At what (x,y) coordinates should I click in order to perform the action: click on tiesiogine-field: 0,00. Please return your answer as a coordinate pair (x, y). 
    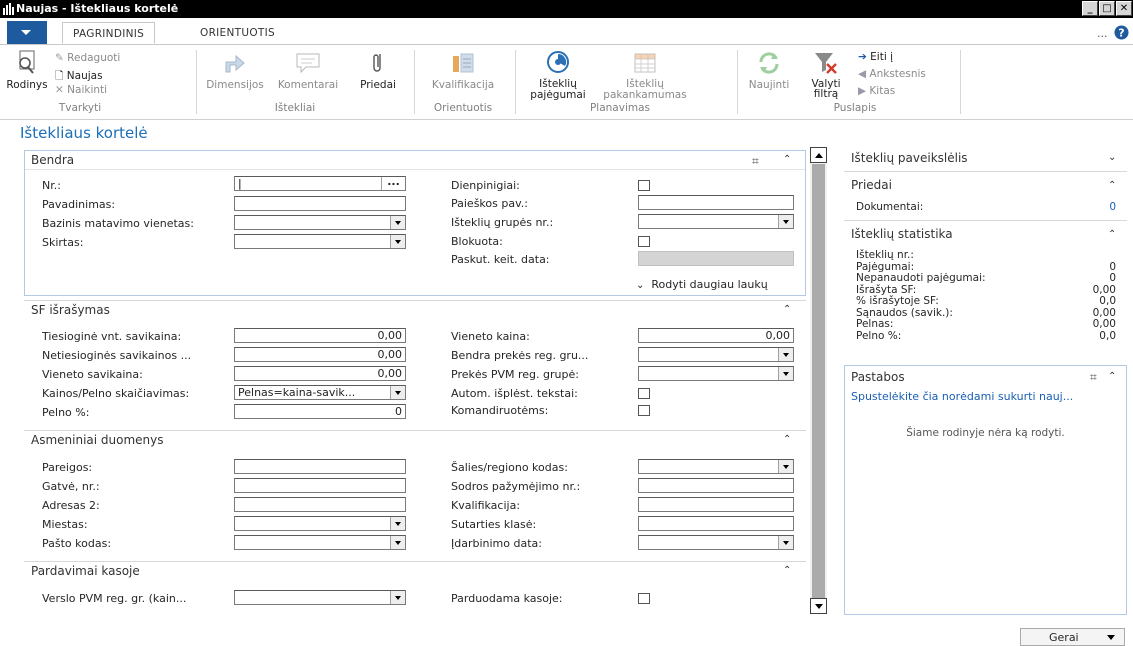
    Looking at the image, I should click on (320, 335).